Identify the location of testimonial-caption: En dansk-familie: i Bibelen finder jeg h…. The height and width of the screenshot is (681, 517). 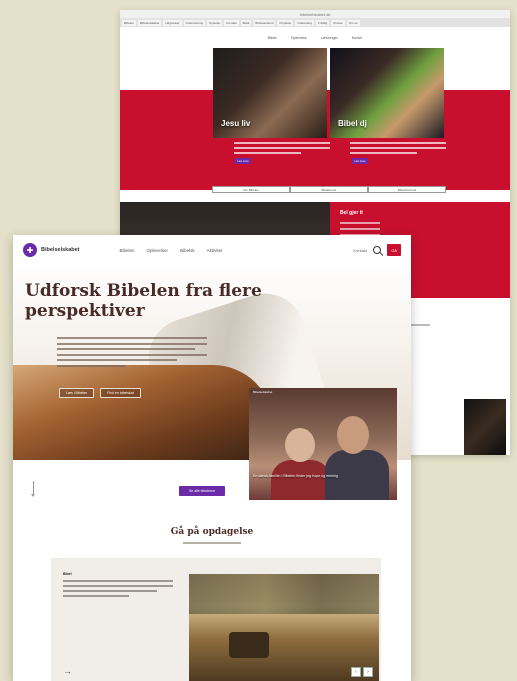
(295, 476).